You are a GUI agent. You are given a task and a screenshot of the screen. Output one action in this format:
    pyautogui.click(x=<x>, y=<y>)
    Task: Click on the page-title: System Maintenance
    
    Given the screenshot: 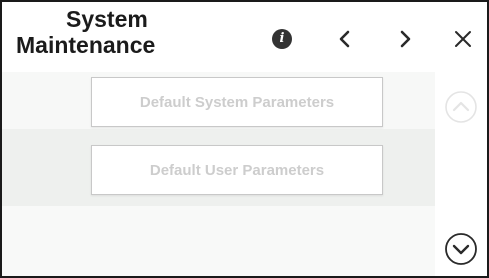 What is the action you would take?
    pyautogui.click(x=126, y=32)
    